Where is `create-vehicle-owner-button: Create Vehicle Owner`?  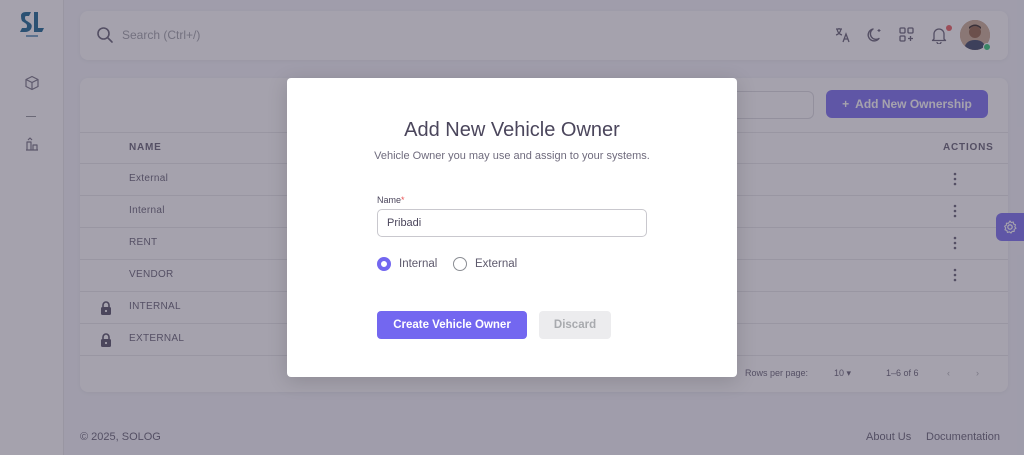
create-vehicle-owner-button: Create Vehicle Owner is located at coordinates (452, 325).